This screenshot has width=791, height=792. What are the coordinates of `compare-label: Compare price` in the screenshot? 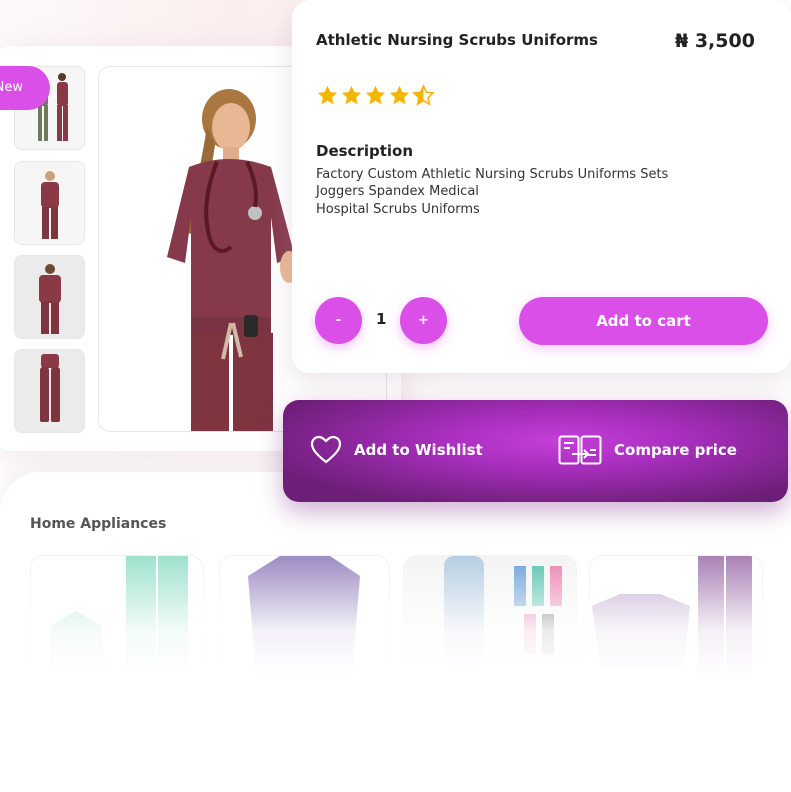 It's located at (675, 450).